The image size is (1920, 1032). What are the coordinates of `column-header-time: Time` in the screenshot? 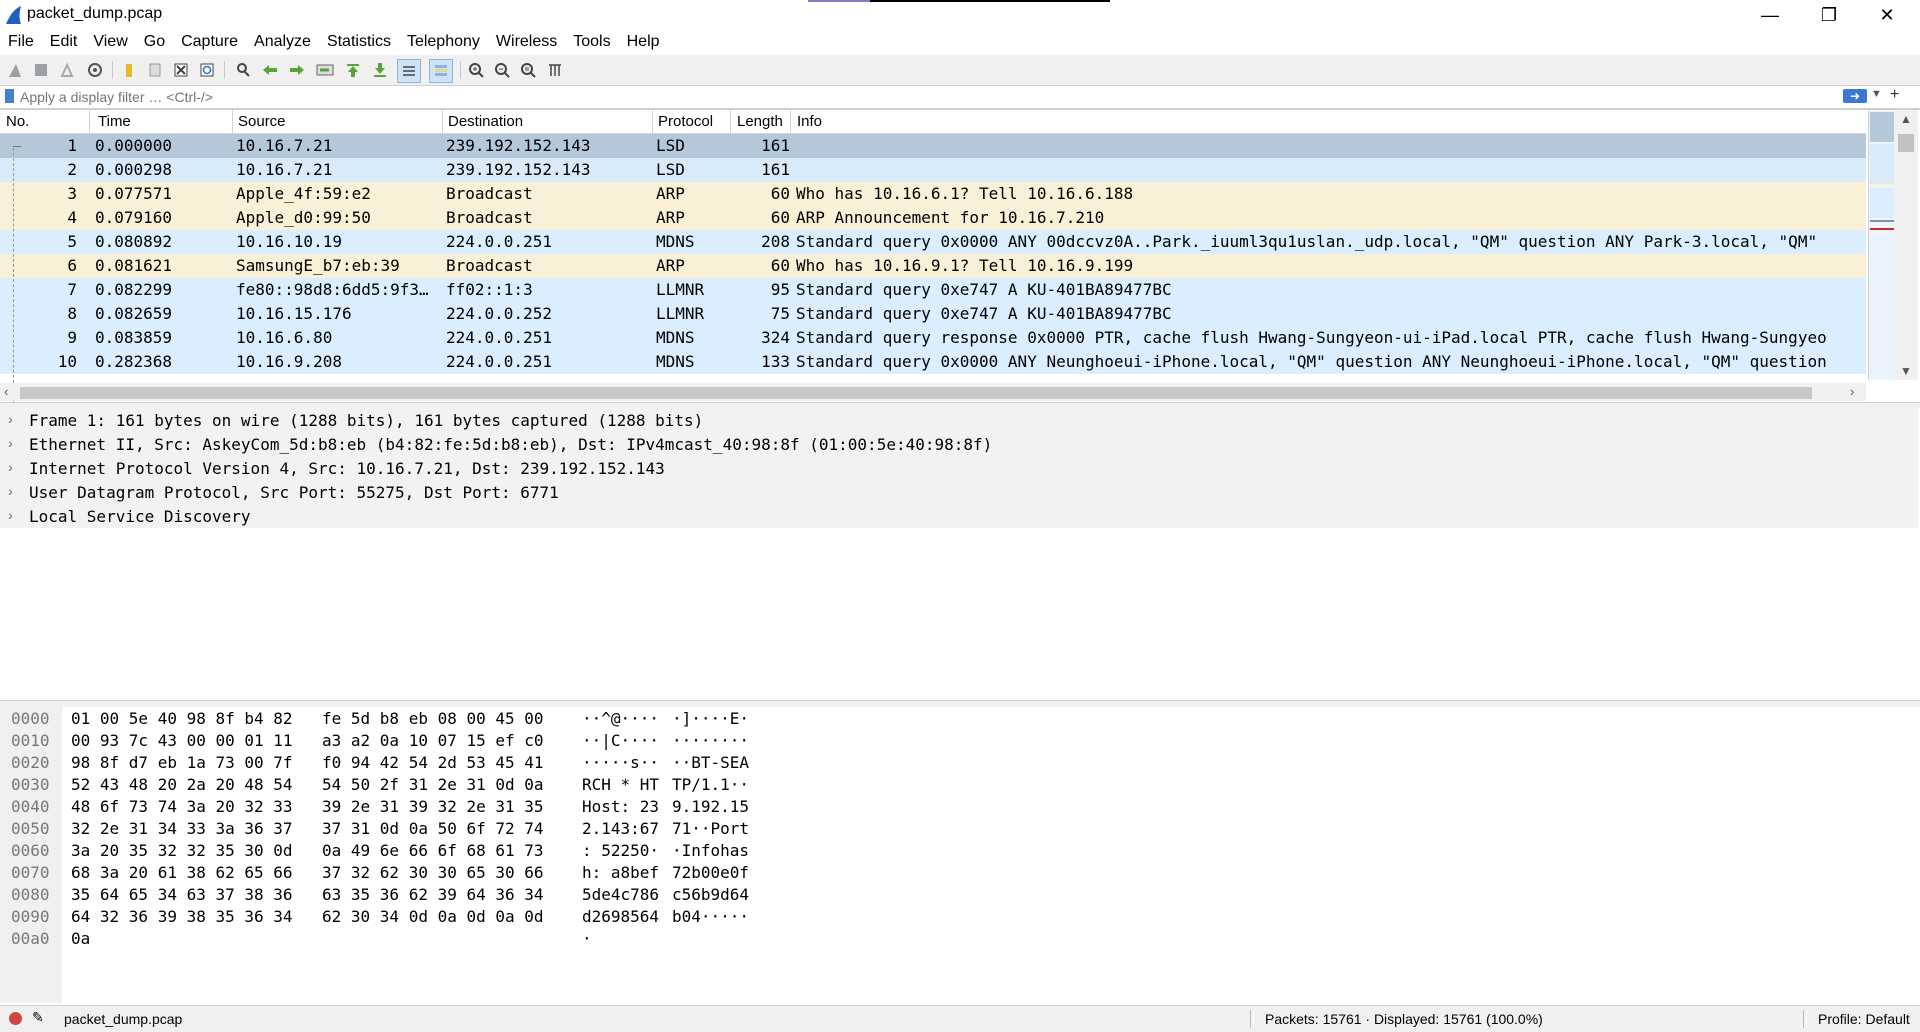 It's located at (114, 123).